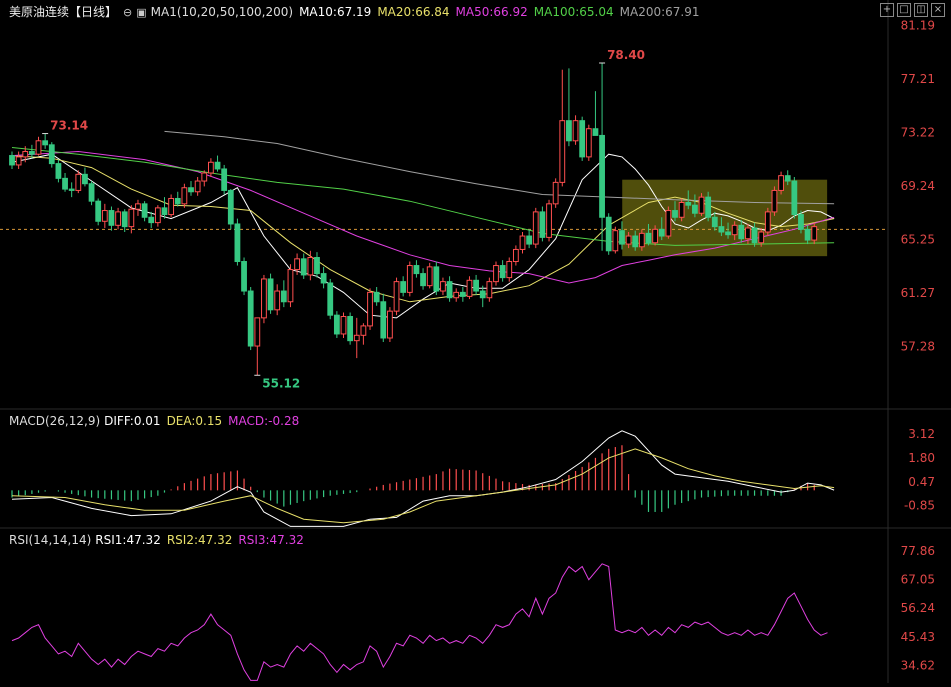 This screenshot has width=951, height=687. I want to click on rsi-tick-label: 34.62, so click(918, 665).